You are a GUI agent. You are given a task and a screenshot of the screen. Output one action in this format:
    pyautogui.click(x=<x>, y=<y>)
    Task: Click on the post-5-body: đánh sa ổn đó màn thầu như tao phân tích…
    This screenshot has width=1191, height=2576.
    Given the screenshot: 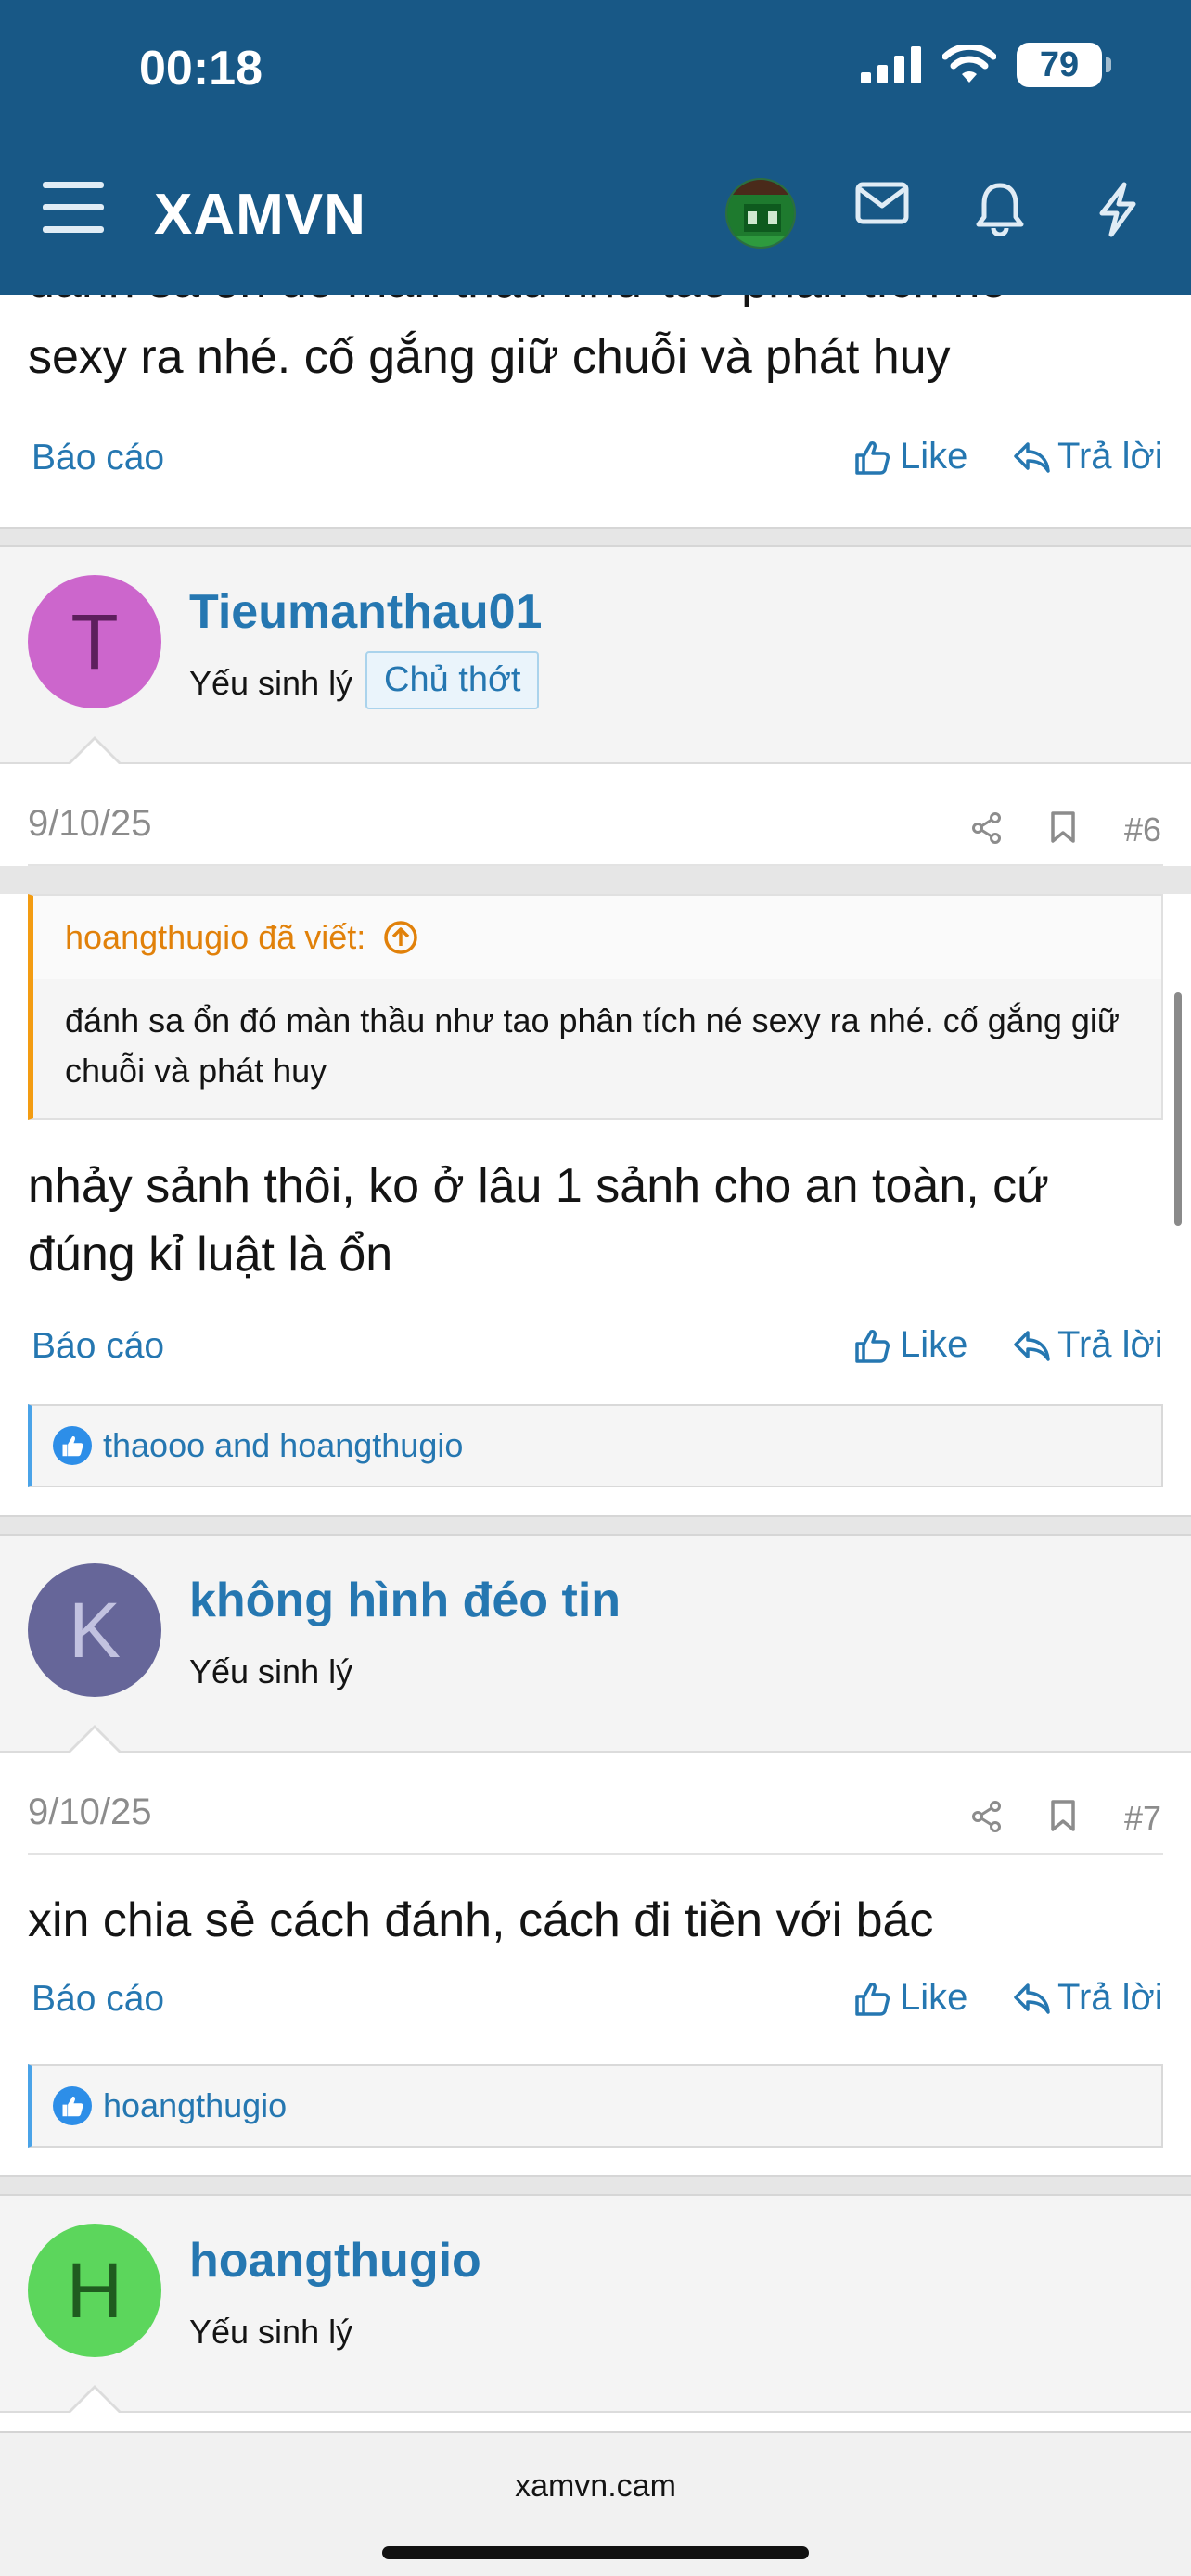 What is the action you would take?
    pyautogui.click(x=595, y=351)
    